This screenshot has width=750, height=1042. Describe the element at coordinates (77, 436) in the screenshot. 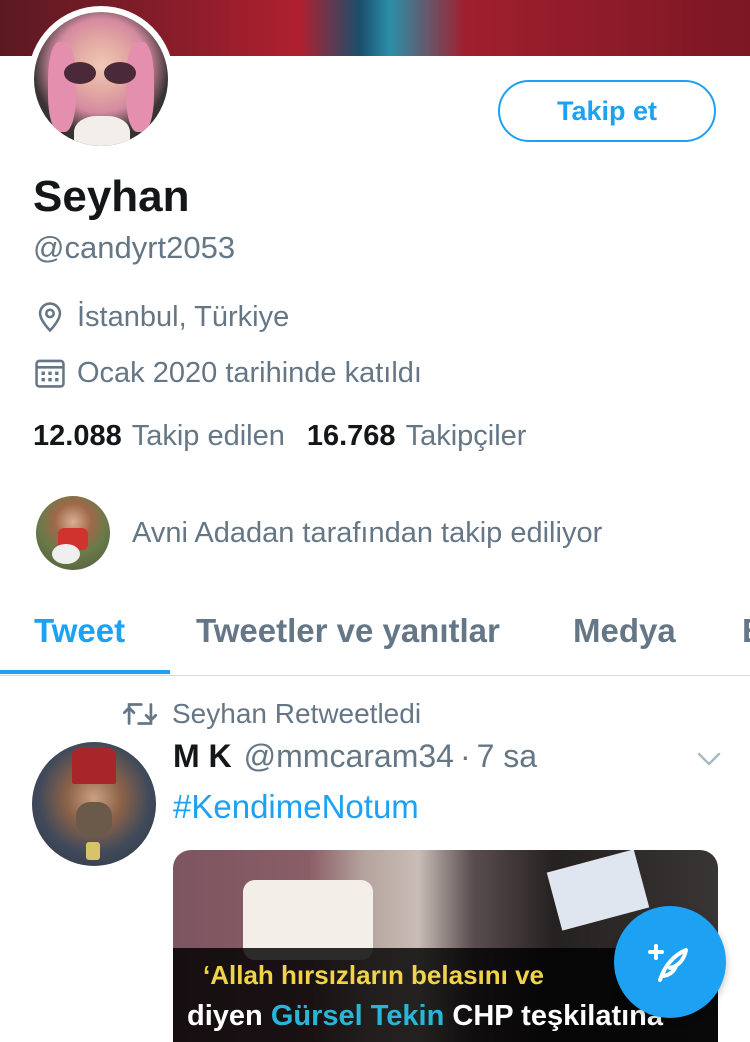

I see `following-count: 12.088` at that location.